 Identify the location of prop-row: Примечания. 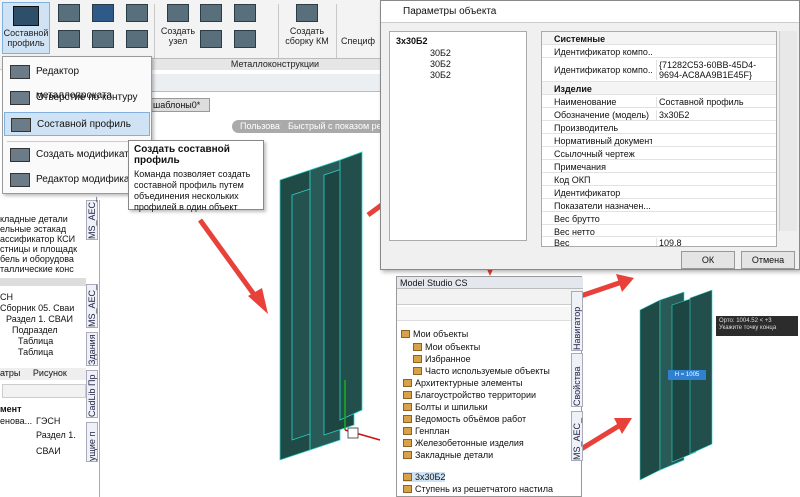
(659, 166).